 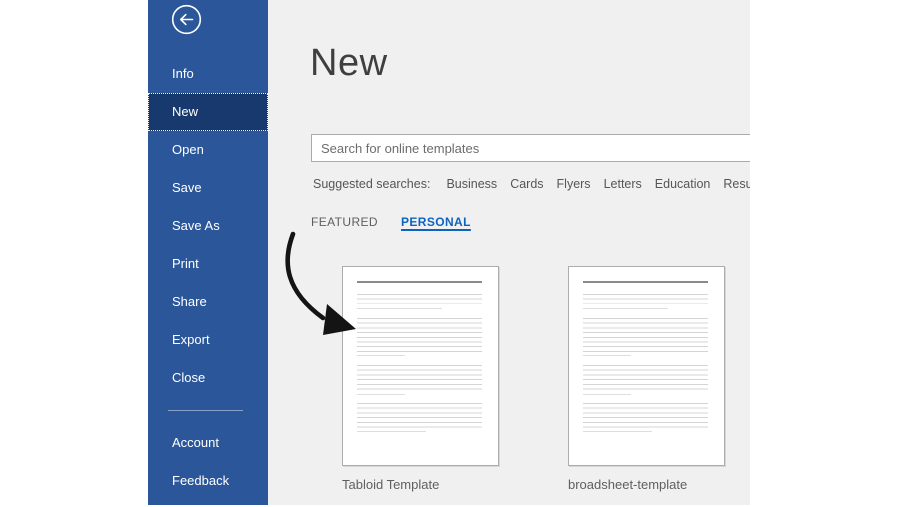 I want to click on sidebar-item-info: Info, so click(x=208, y=74).